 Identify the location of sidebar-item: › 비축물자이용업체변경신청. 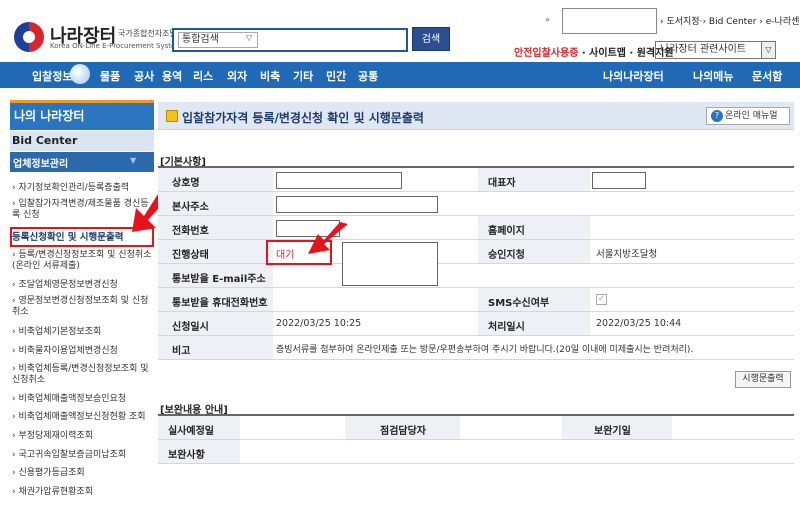
(83, 351).